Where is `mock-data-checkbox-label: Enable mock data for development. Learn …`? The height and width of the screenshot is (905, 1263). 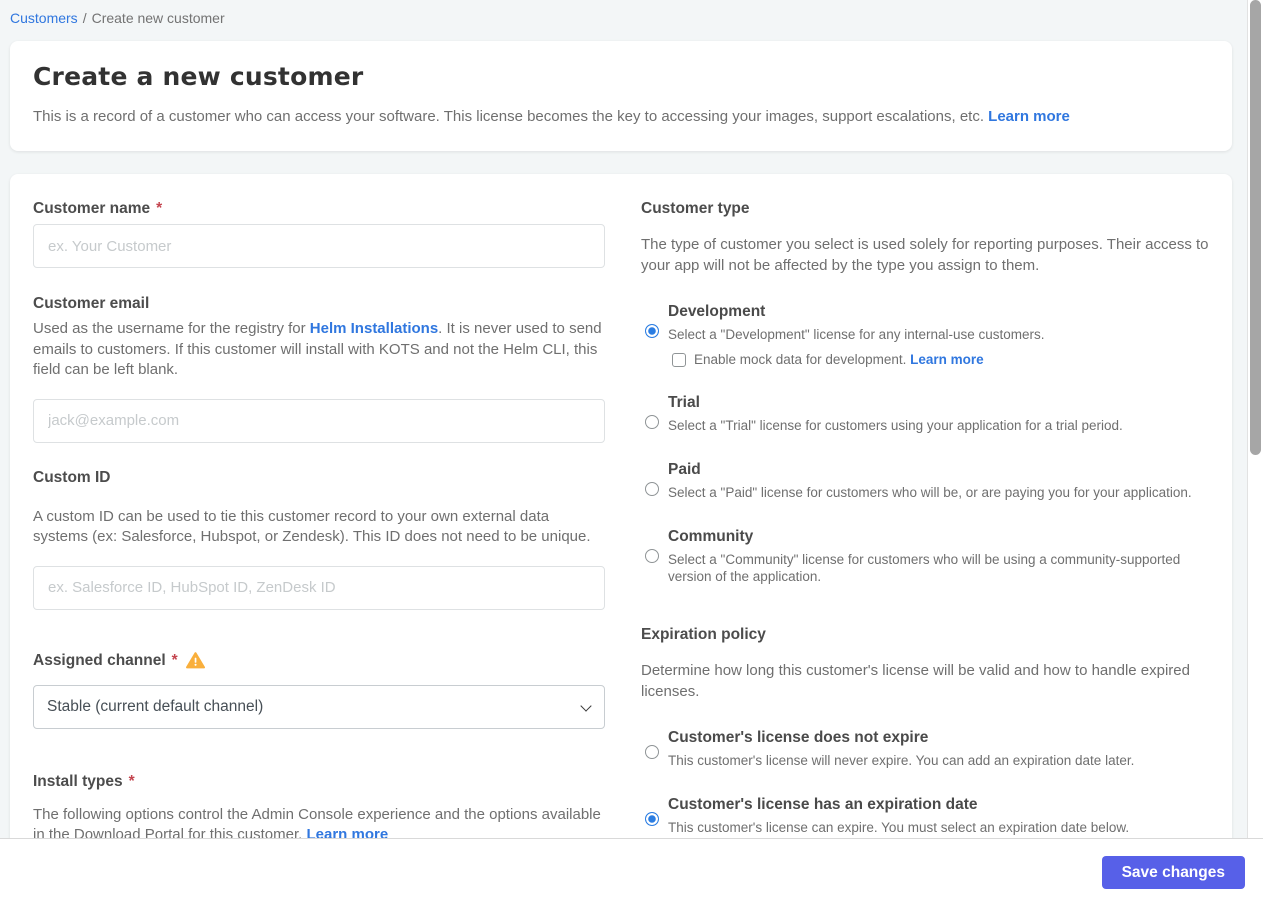
mock-data-checkbox-label: Enable mock data for development. Learn … is located at coordinates (839, 359).